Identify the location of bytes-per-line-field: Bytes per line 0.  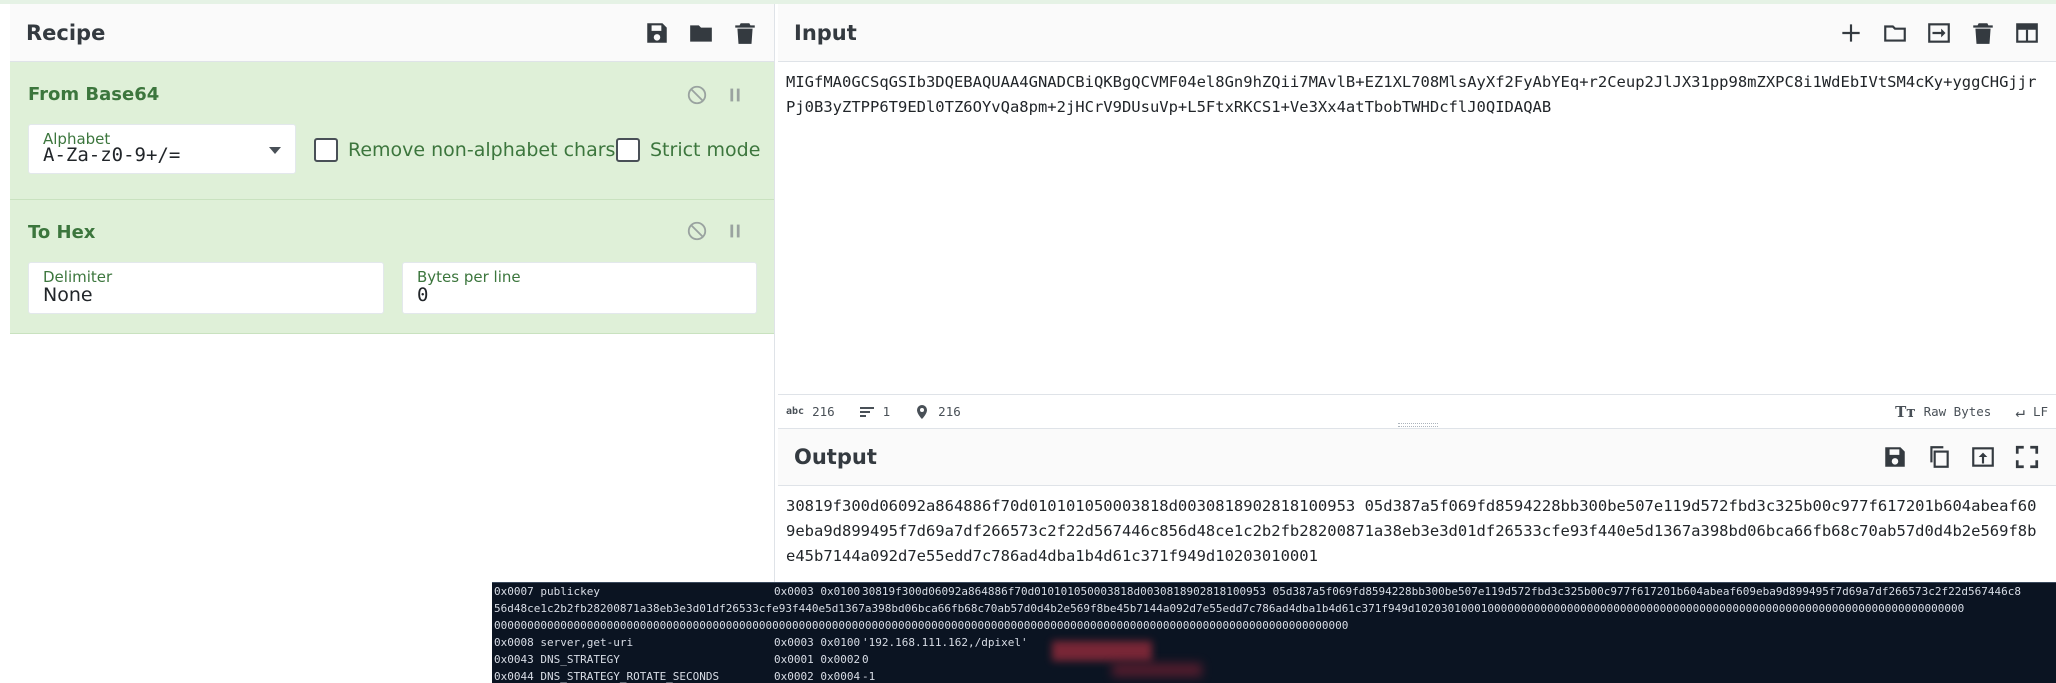
(579, 288).